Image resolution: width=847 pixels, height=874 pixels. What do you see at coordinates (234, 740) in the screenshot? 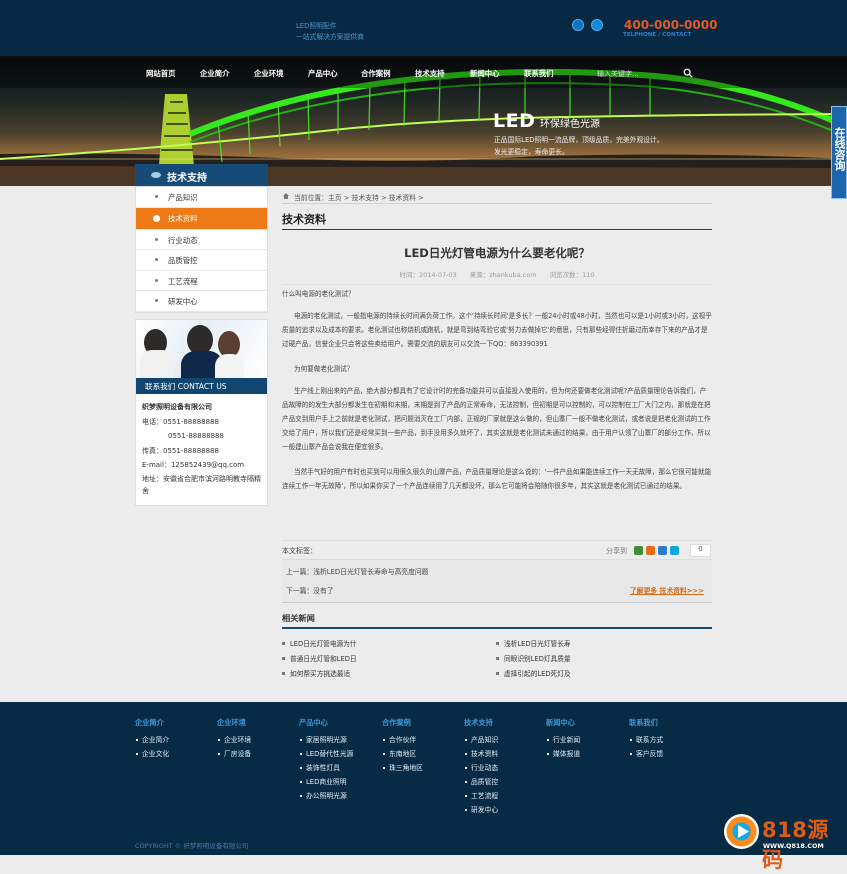
I see `footer-link: 企业环境` at bounding box center [234, 740].